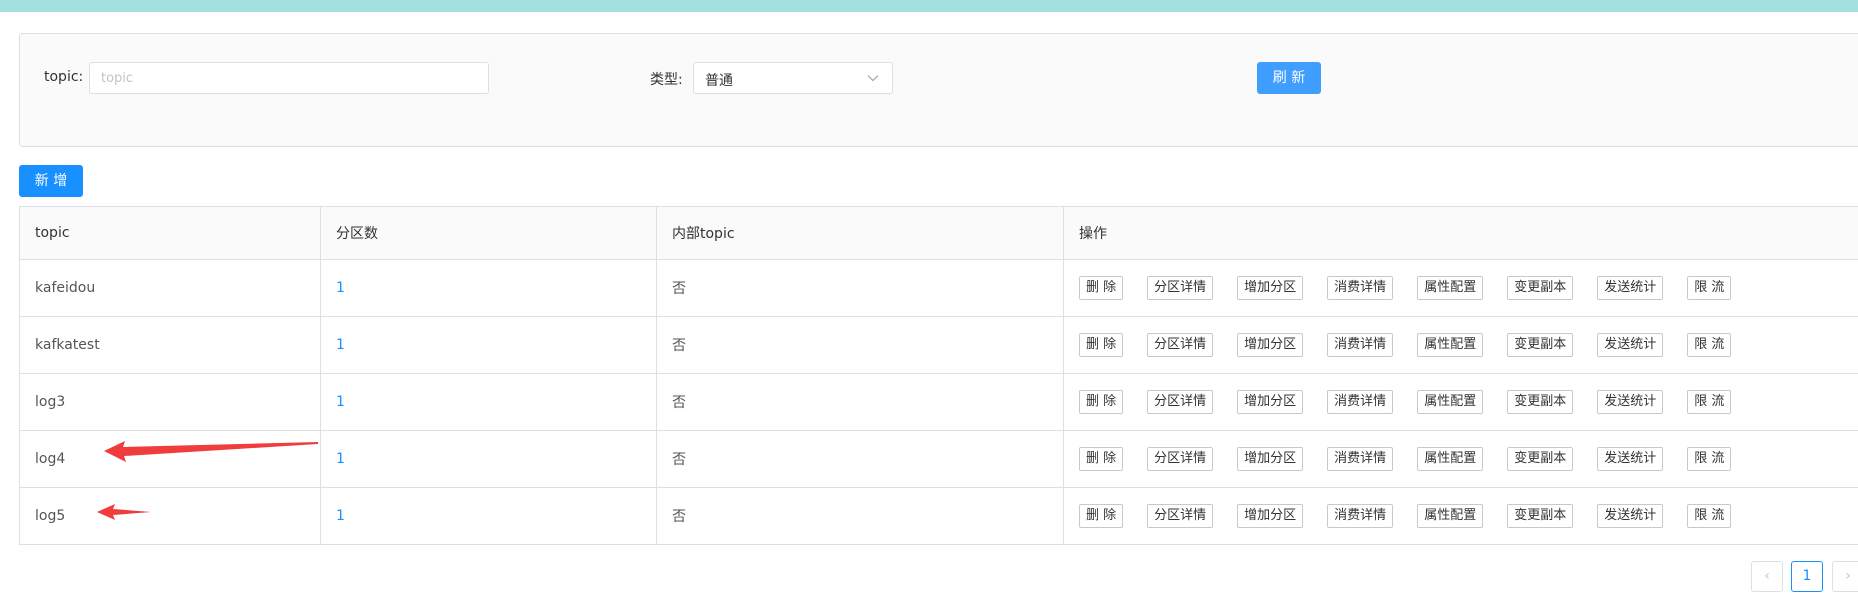  What do you see at coordinates (860, 233) in the screenshot?
I see `header-internal-topic: 内部topic` at bounding box center [860, 233].